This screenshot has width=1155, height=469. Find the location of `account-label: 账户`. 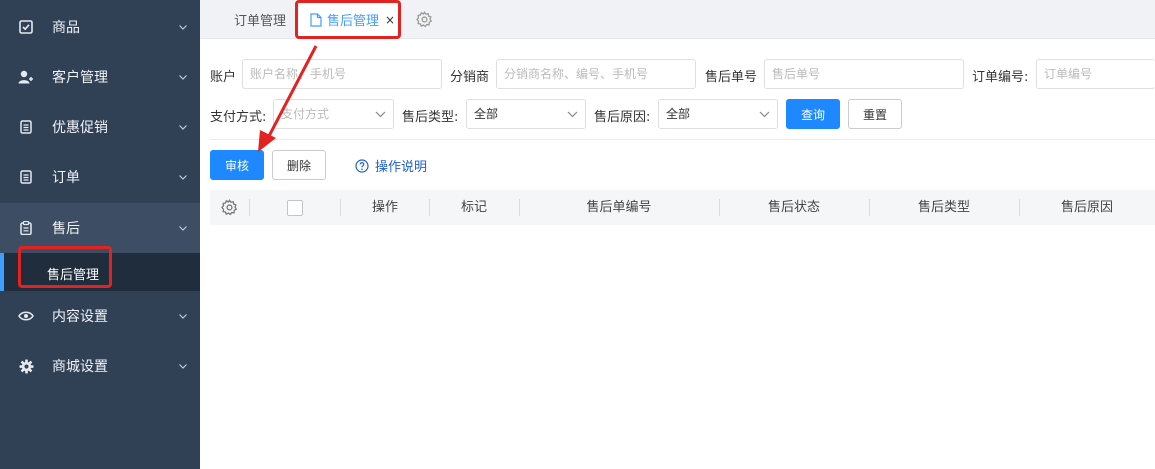

account-label: 账户 is located at coordinates (223, 77).